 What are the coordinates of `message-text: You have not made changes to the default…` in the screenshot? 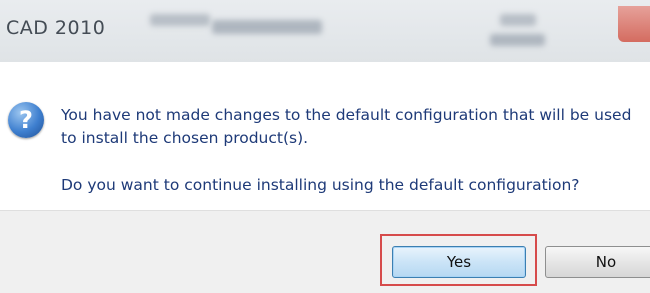 It's located at (346, 126).